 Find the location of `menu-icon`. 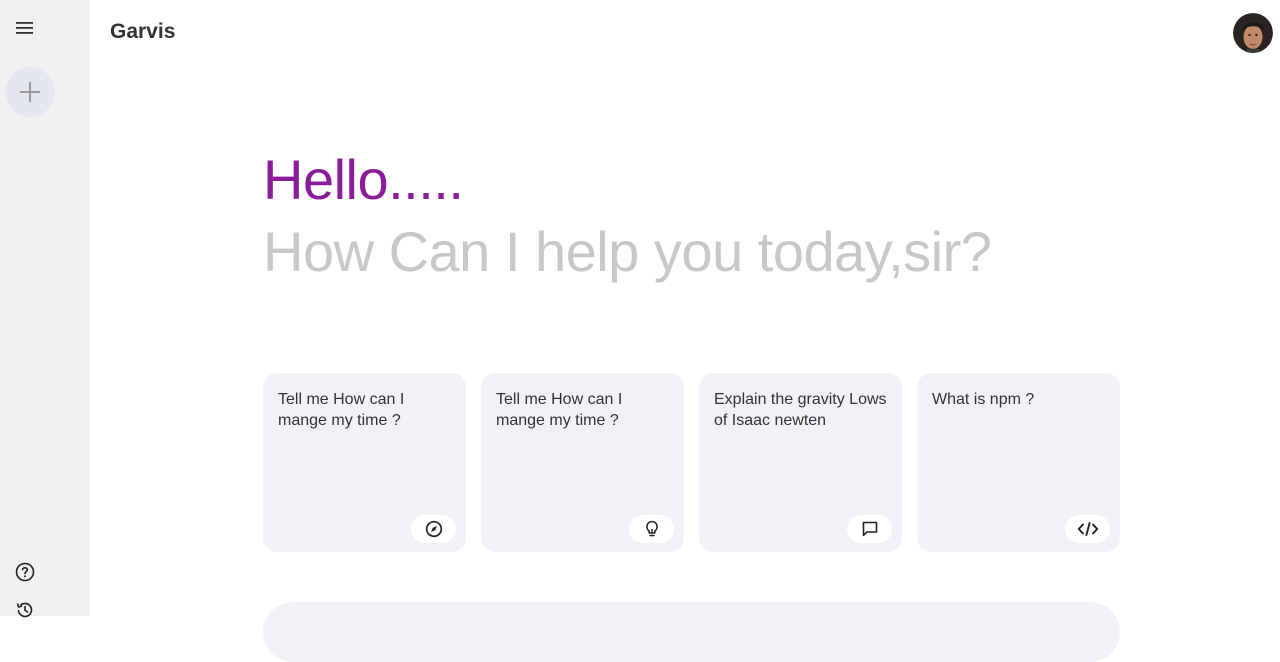

menu-icon is located at coordinates (24, 28).